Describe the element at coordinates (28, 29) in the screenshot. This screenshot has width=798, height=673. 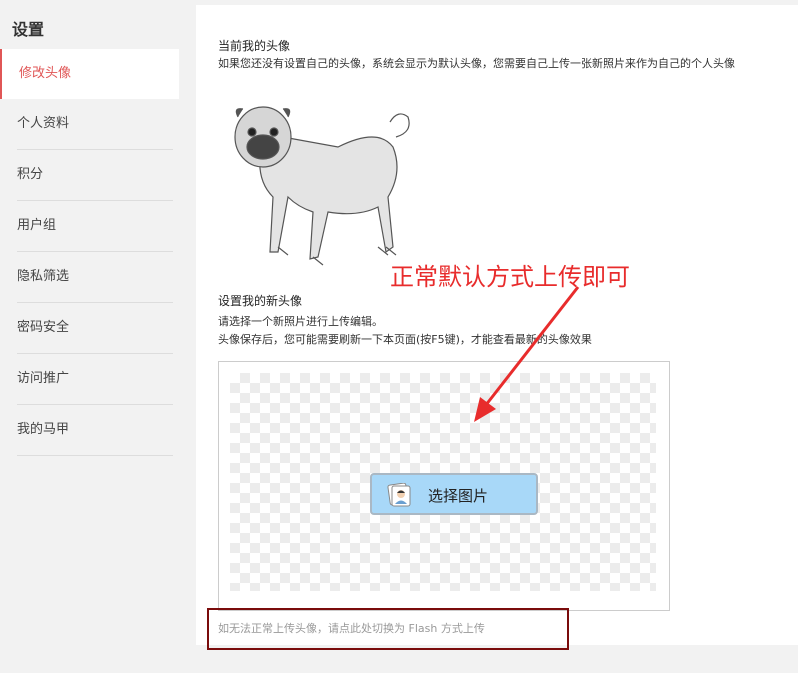
I see `sidebar-title: 设置` at that location.